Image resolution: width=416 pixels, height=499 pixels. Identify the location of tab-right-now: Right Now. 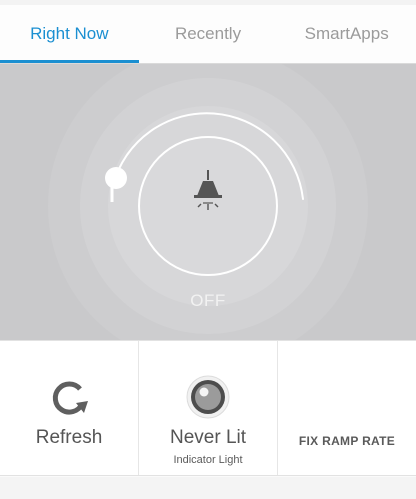
(69, 34).